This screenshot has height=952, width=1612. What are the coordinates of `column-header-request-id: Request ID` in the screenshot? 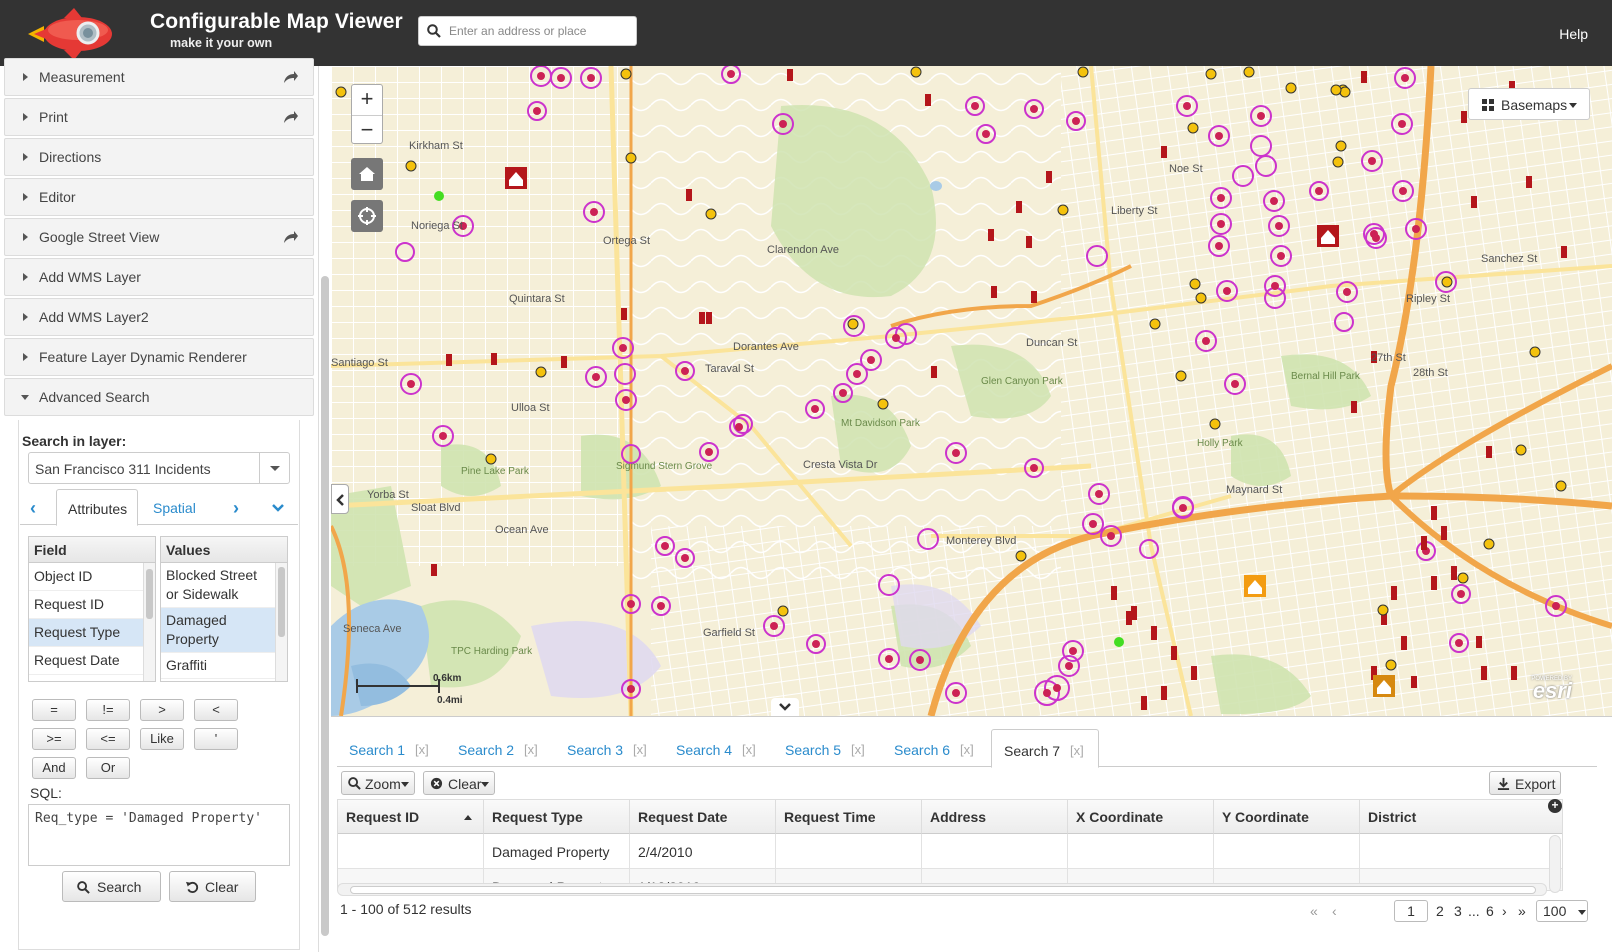 It's located at (411, 817).